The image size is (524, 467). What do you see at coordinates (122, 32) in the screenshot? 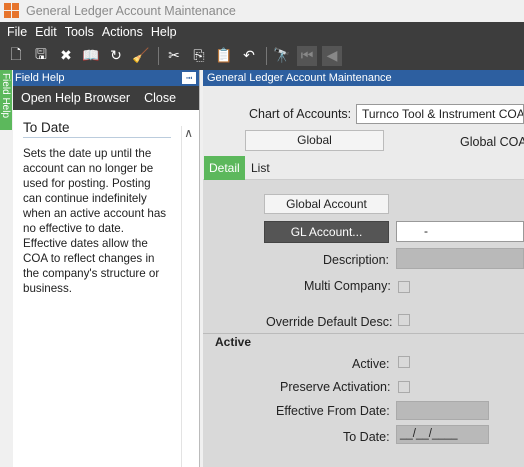
I see `menu-actions: Actions` at bounding box center [122, 32].